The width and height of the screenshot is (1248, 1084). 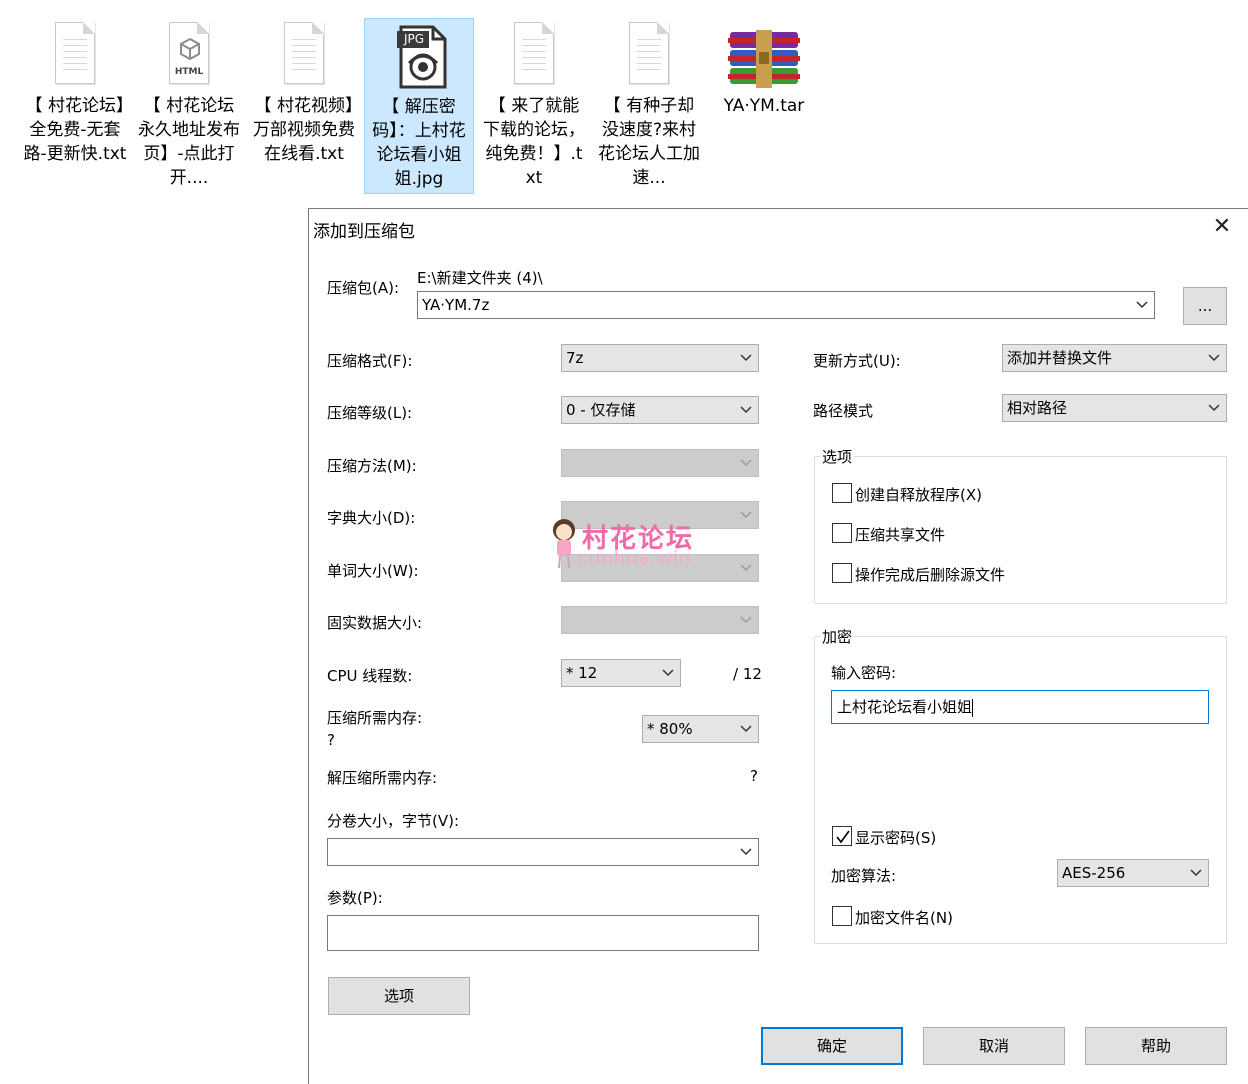 I want to click on watermark: 村花论坛 cunhua.win, so click(x=628, y=544).